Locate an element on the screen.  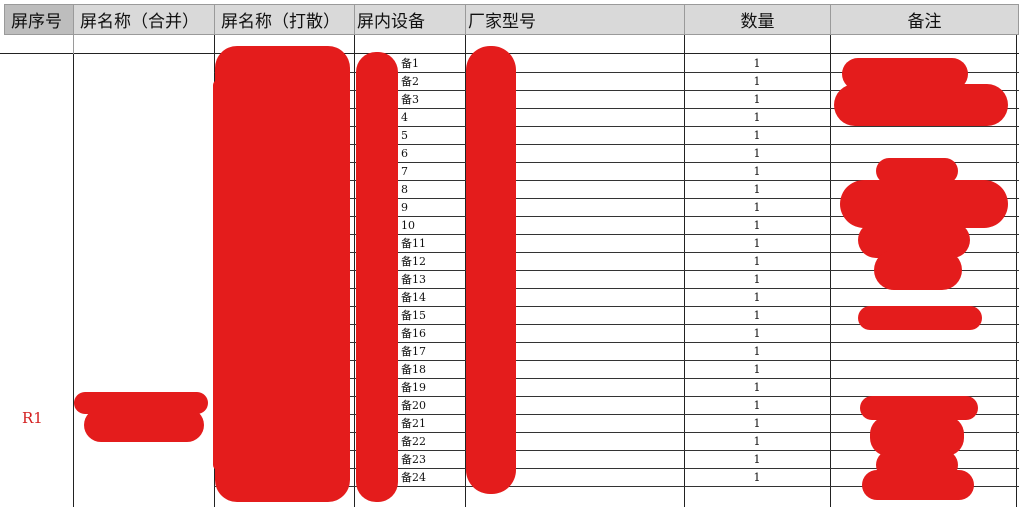
device-cell: 4 is located at coordinates (432, 117).